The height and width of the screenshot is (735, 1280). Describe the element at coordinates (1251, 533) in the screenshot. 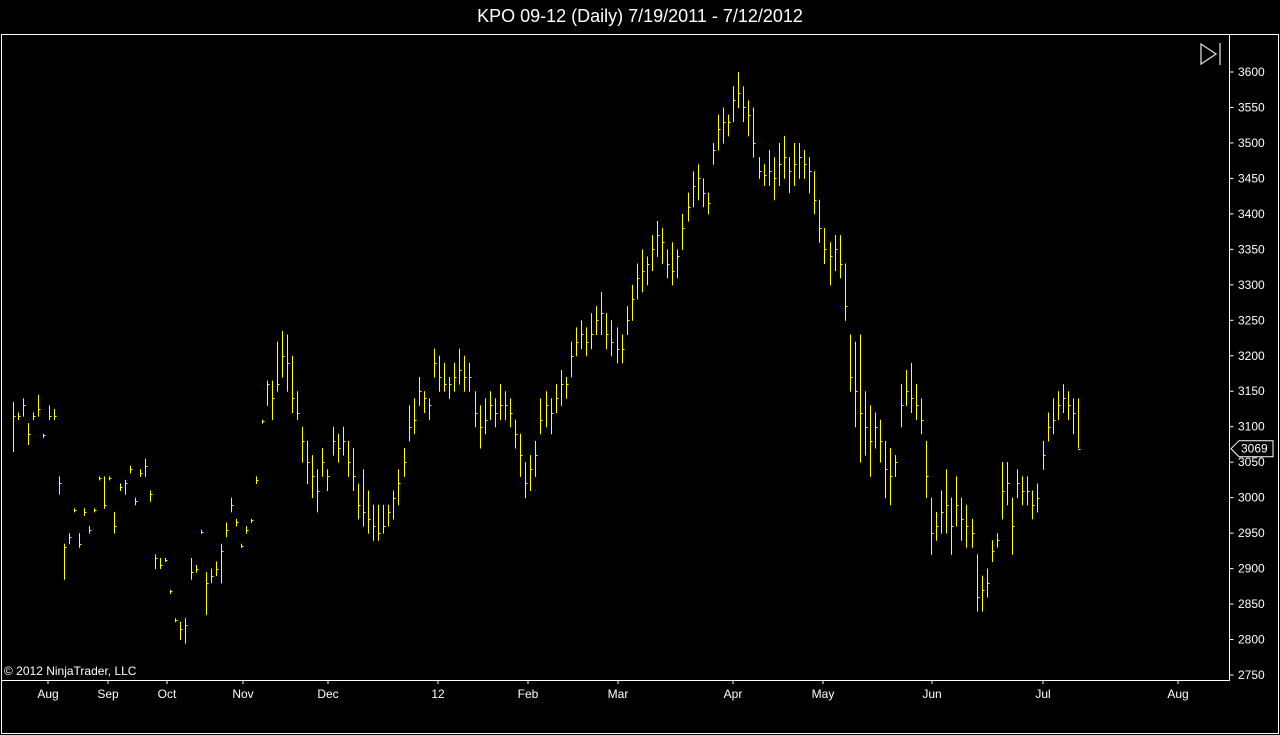

I see `price-tick-label: 2950` at that location.